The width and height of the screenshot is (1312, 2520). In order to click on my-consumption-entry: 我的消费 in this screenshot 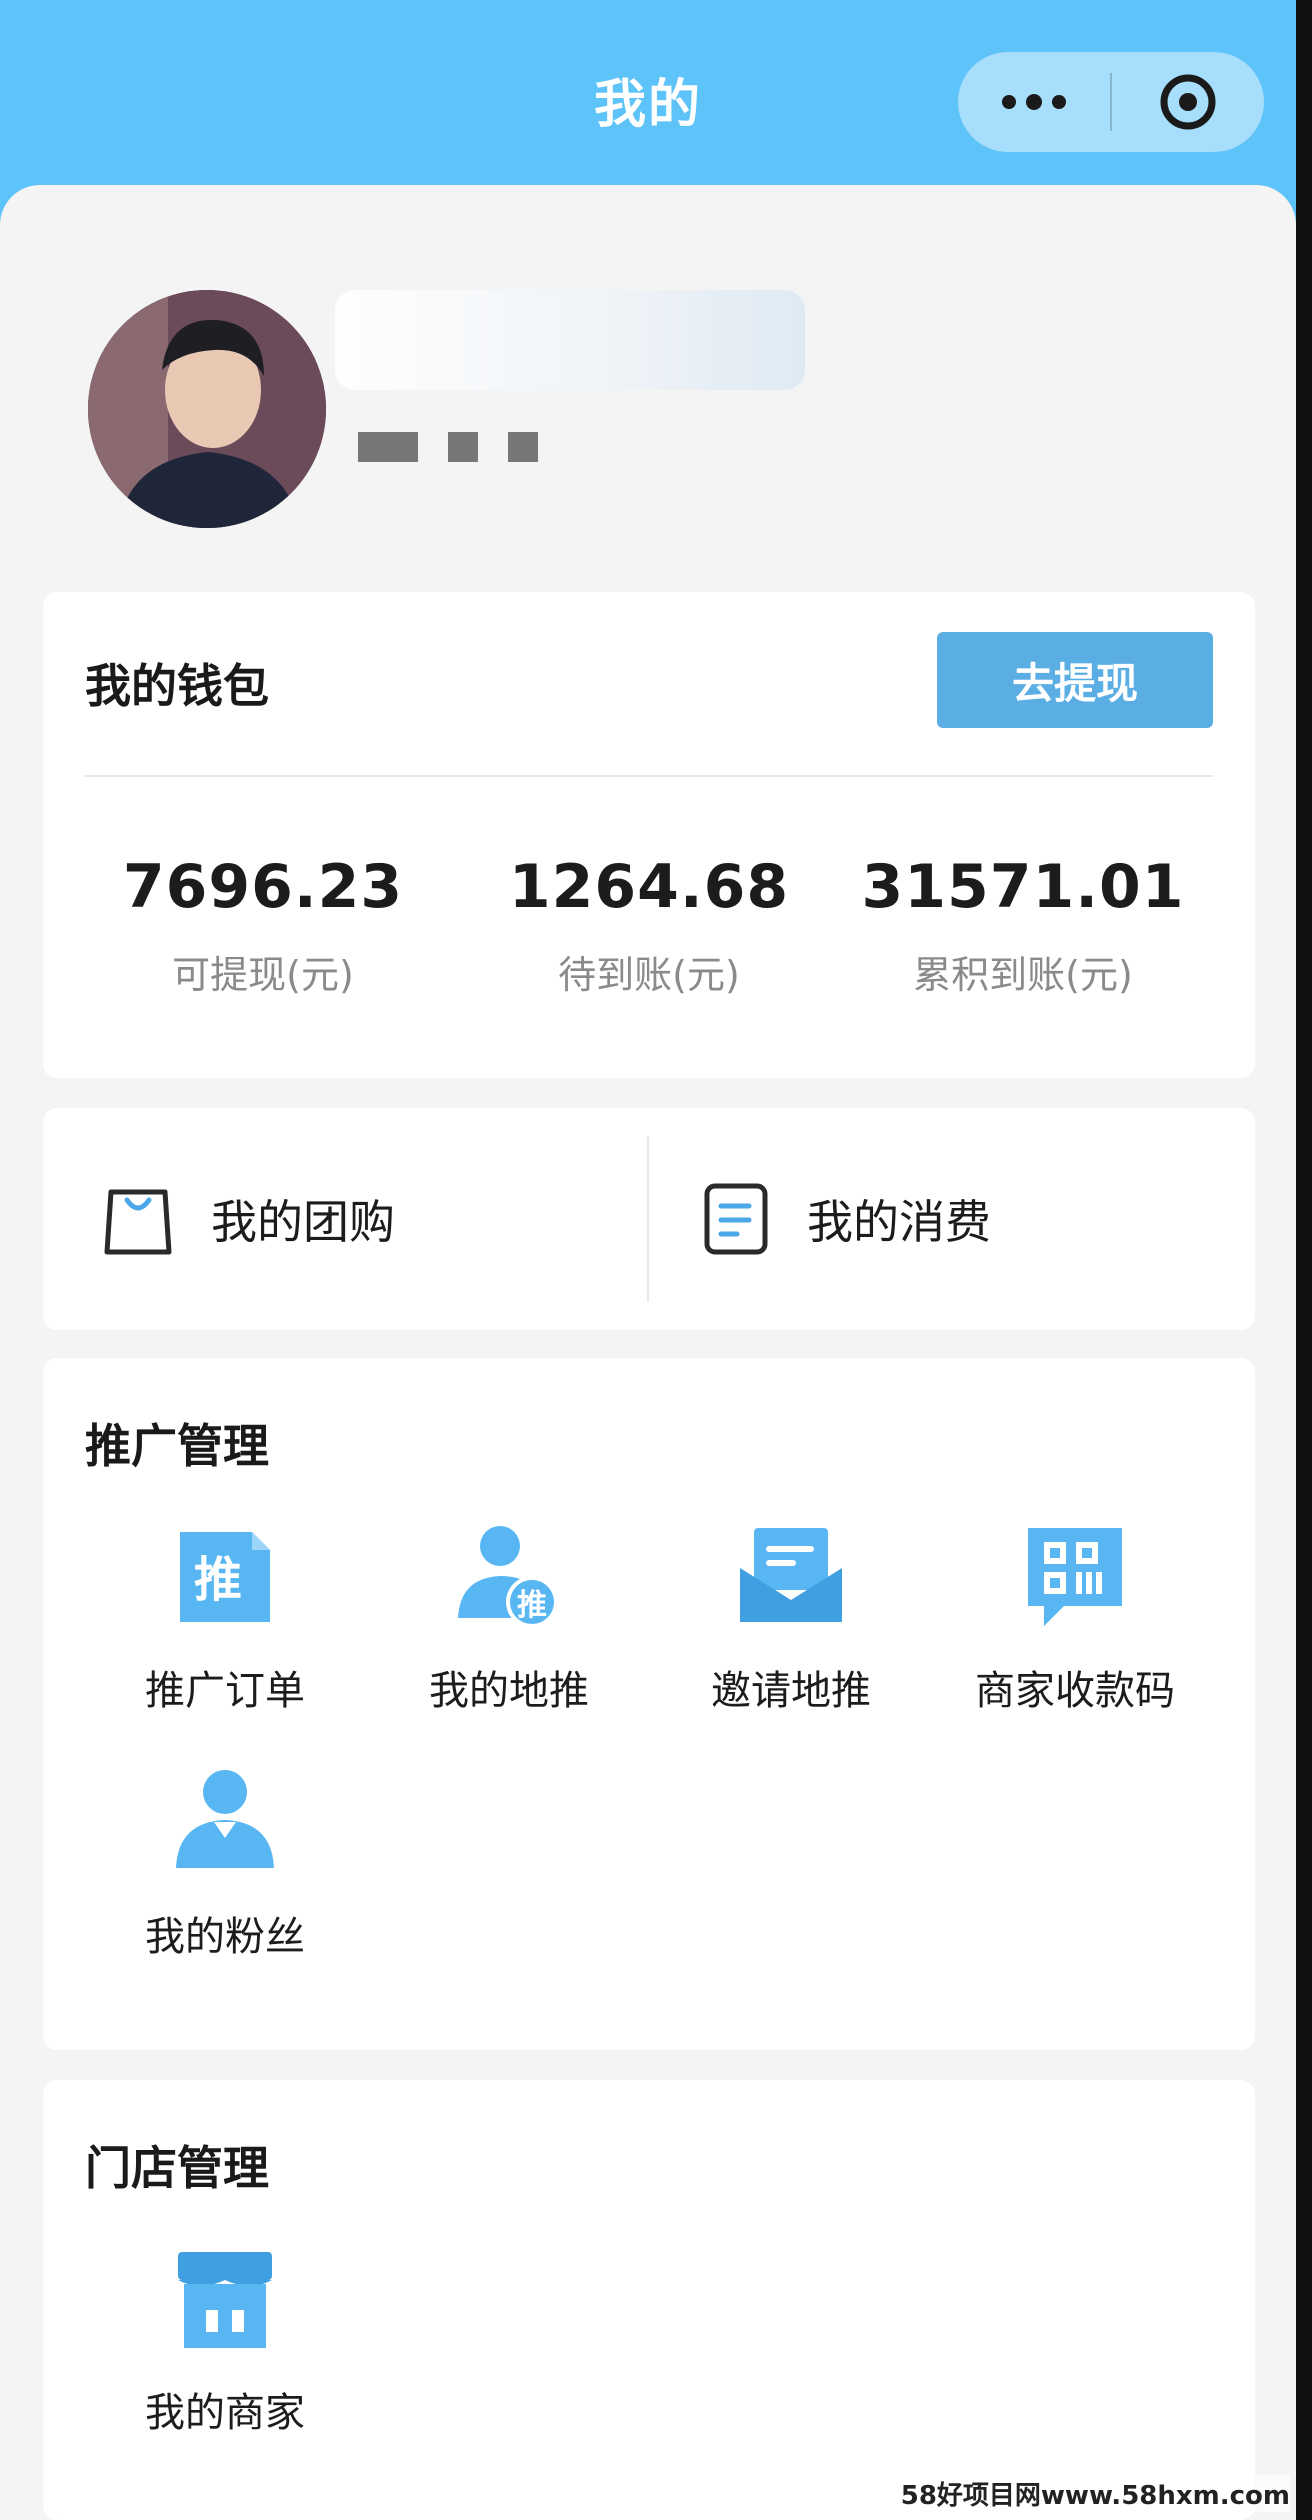, I will do `click(847, 1219)`.